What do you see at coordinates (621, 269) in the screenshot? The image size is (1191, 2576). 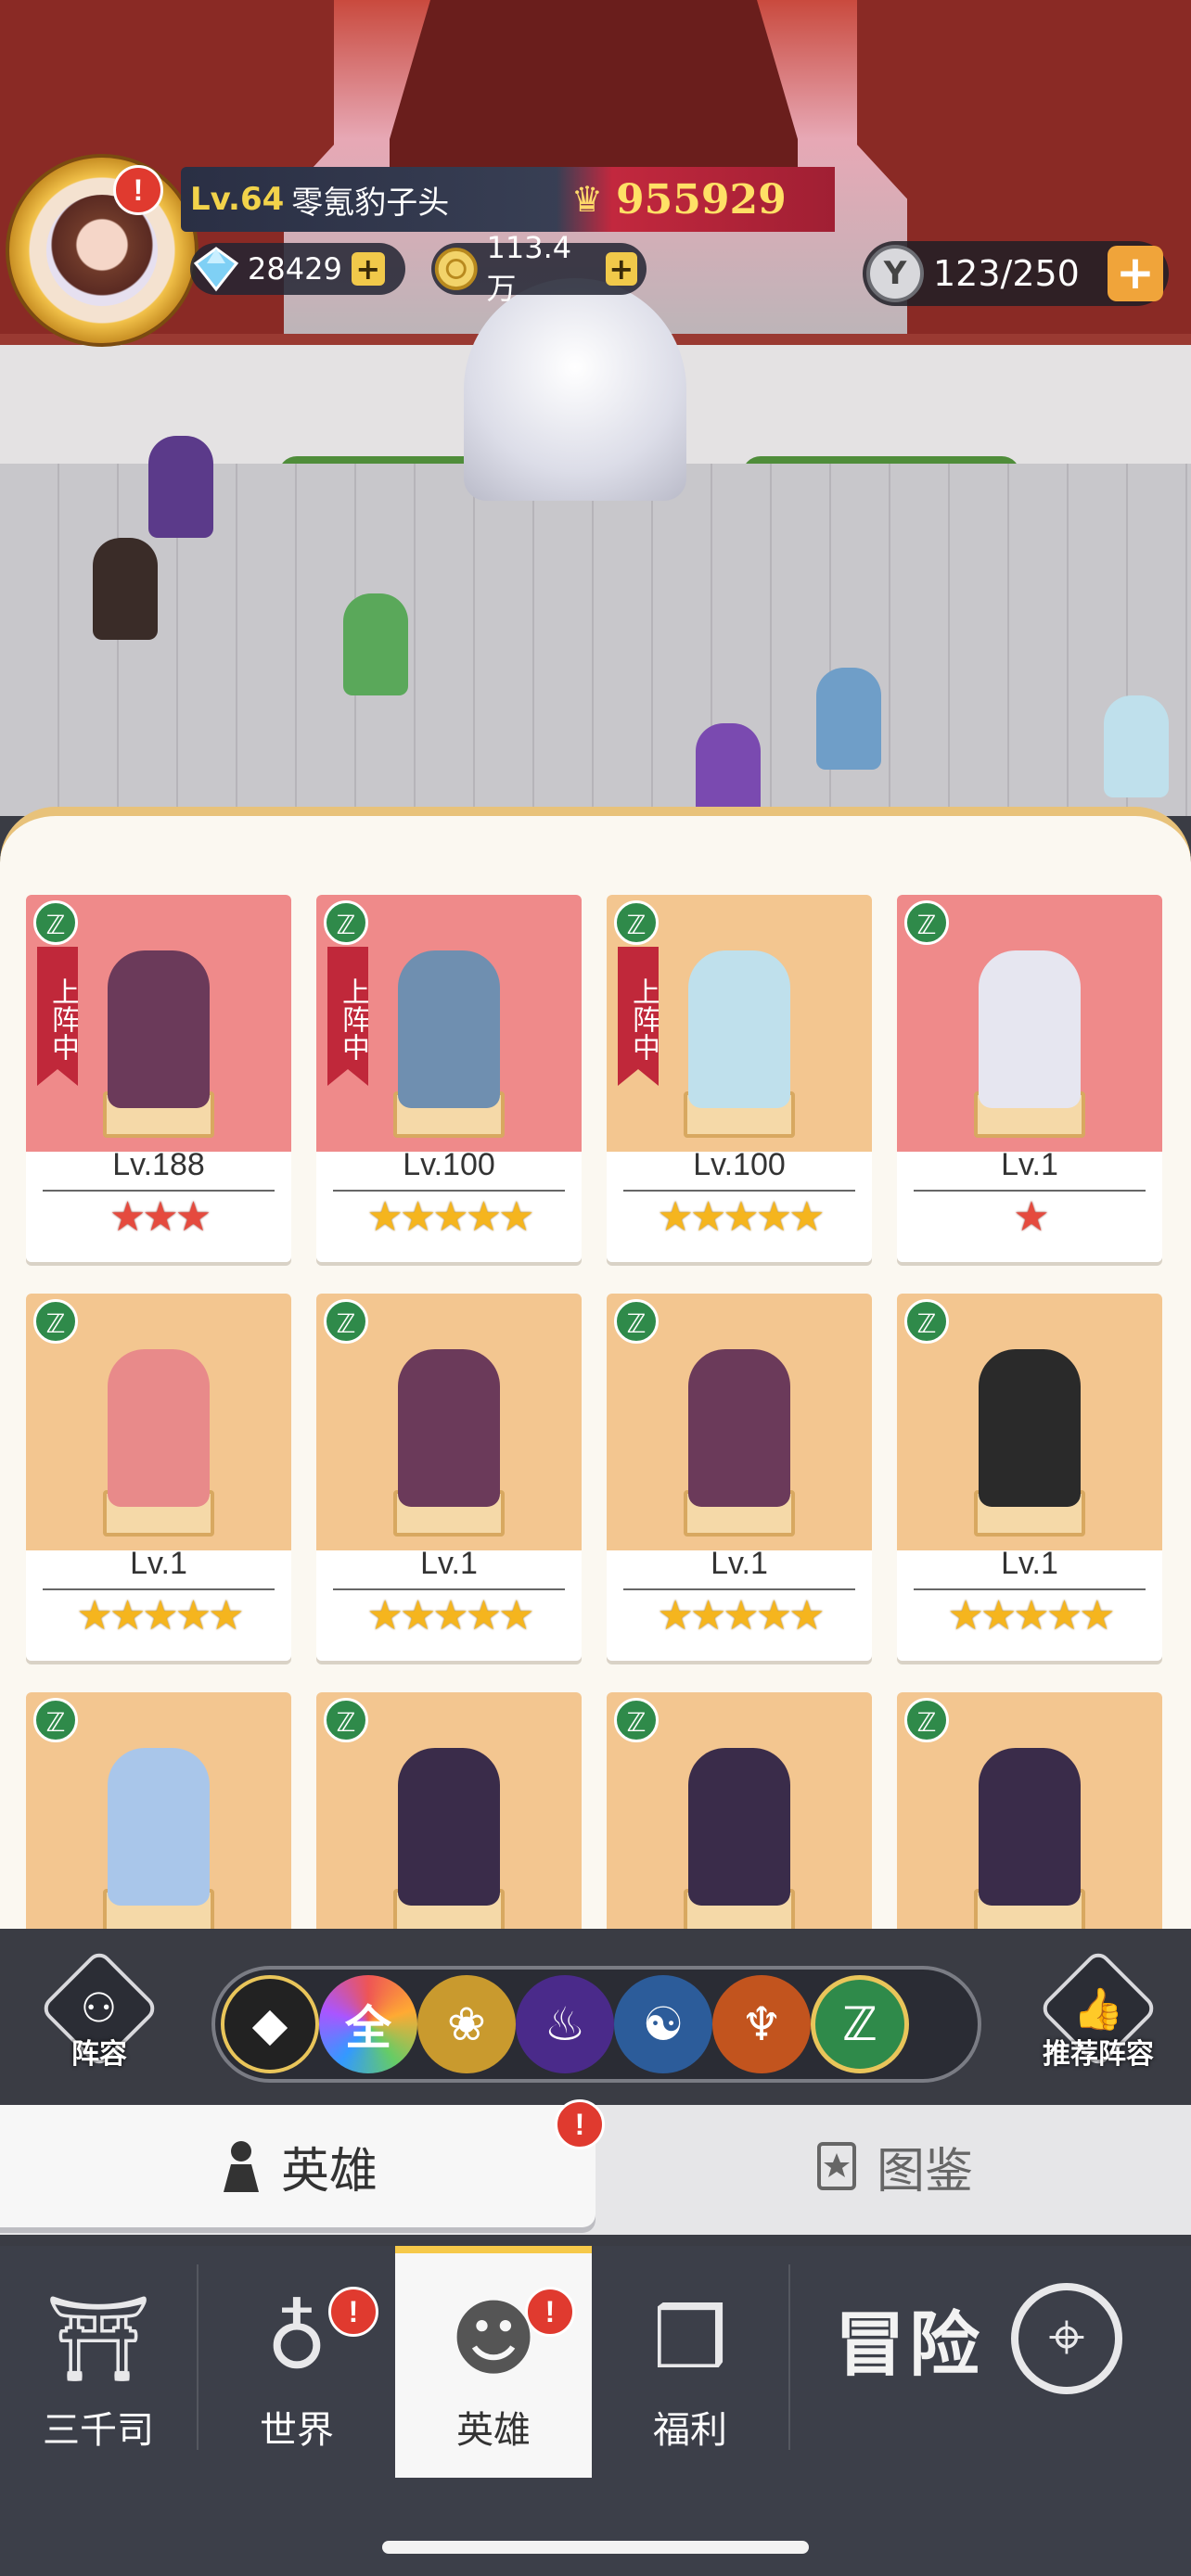 I see `add-gold-button: +` at bounding box center [621, 269].